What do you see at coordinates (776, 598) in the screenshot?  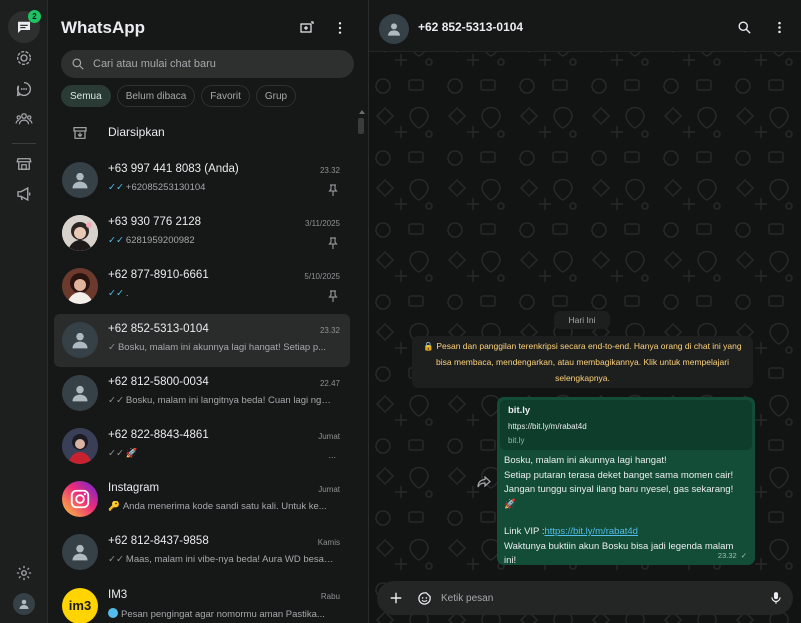 I see `voice-message-button` at bounding box center [776, 598].